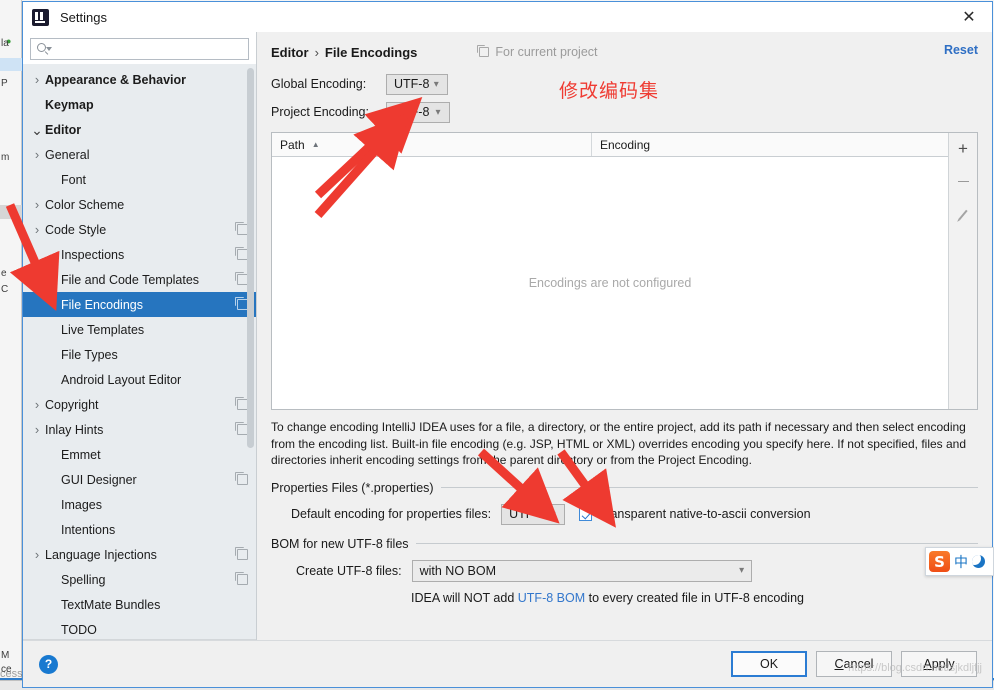  Describe the element at coordinates (551, 598) in the screenshot. I see `bom-note-link: UTF-8 BOM` at that location.